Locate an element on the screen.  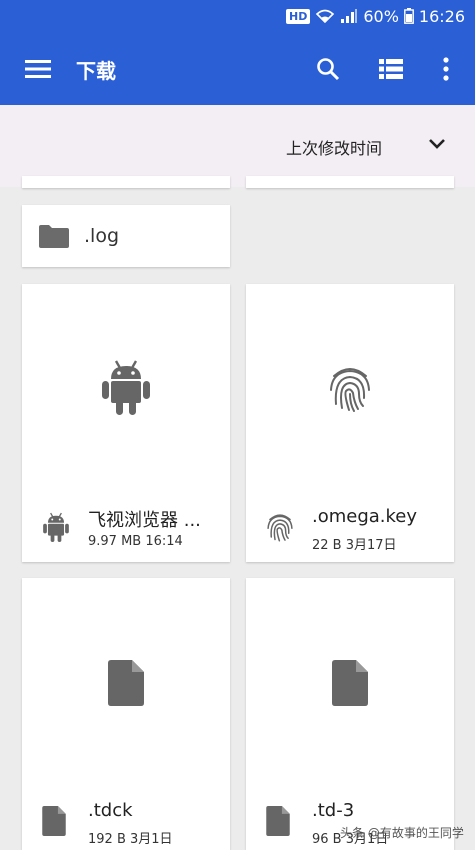
status-bar-right: HD 60% 16:26 is located at coordinates (375, 16).